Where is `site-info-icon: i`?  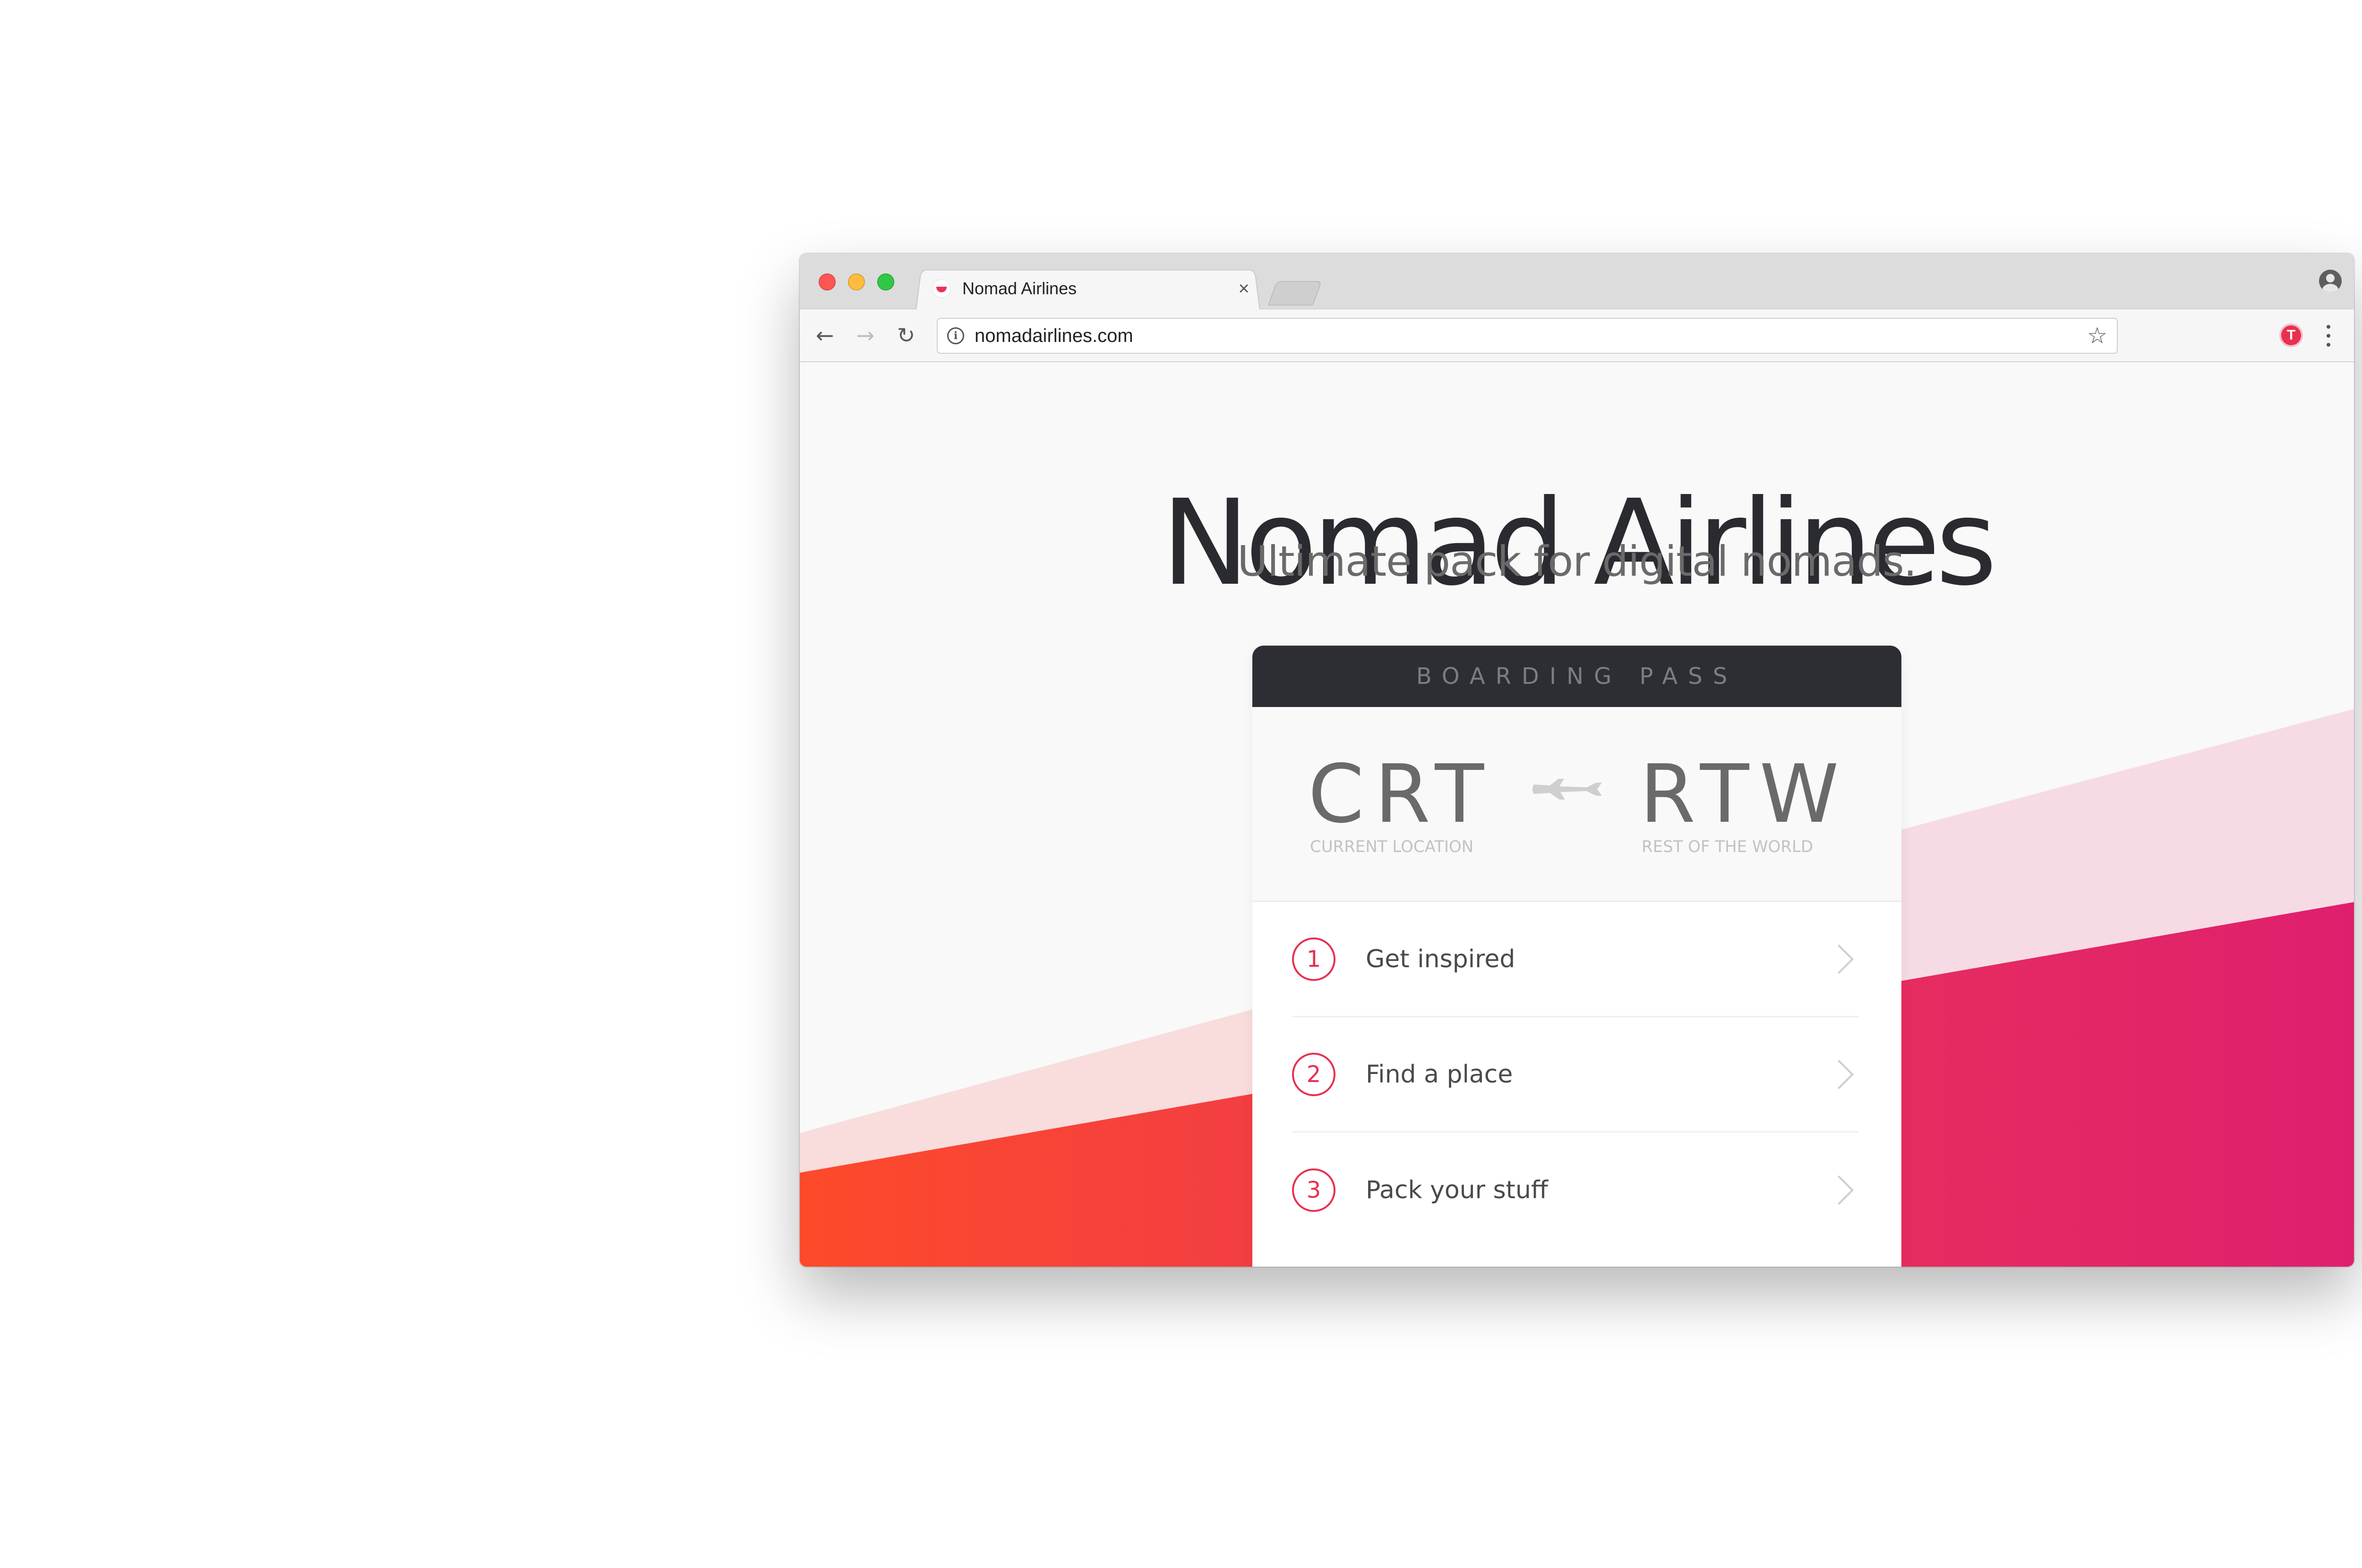 site-info-icon: i is located at coordinates (956, 335).